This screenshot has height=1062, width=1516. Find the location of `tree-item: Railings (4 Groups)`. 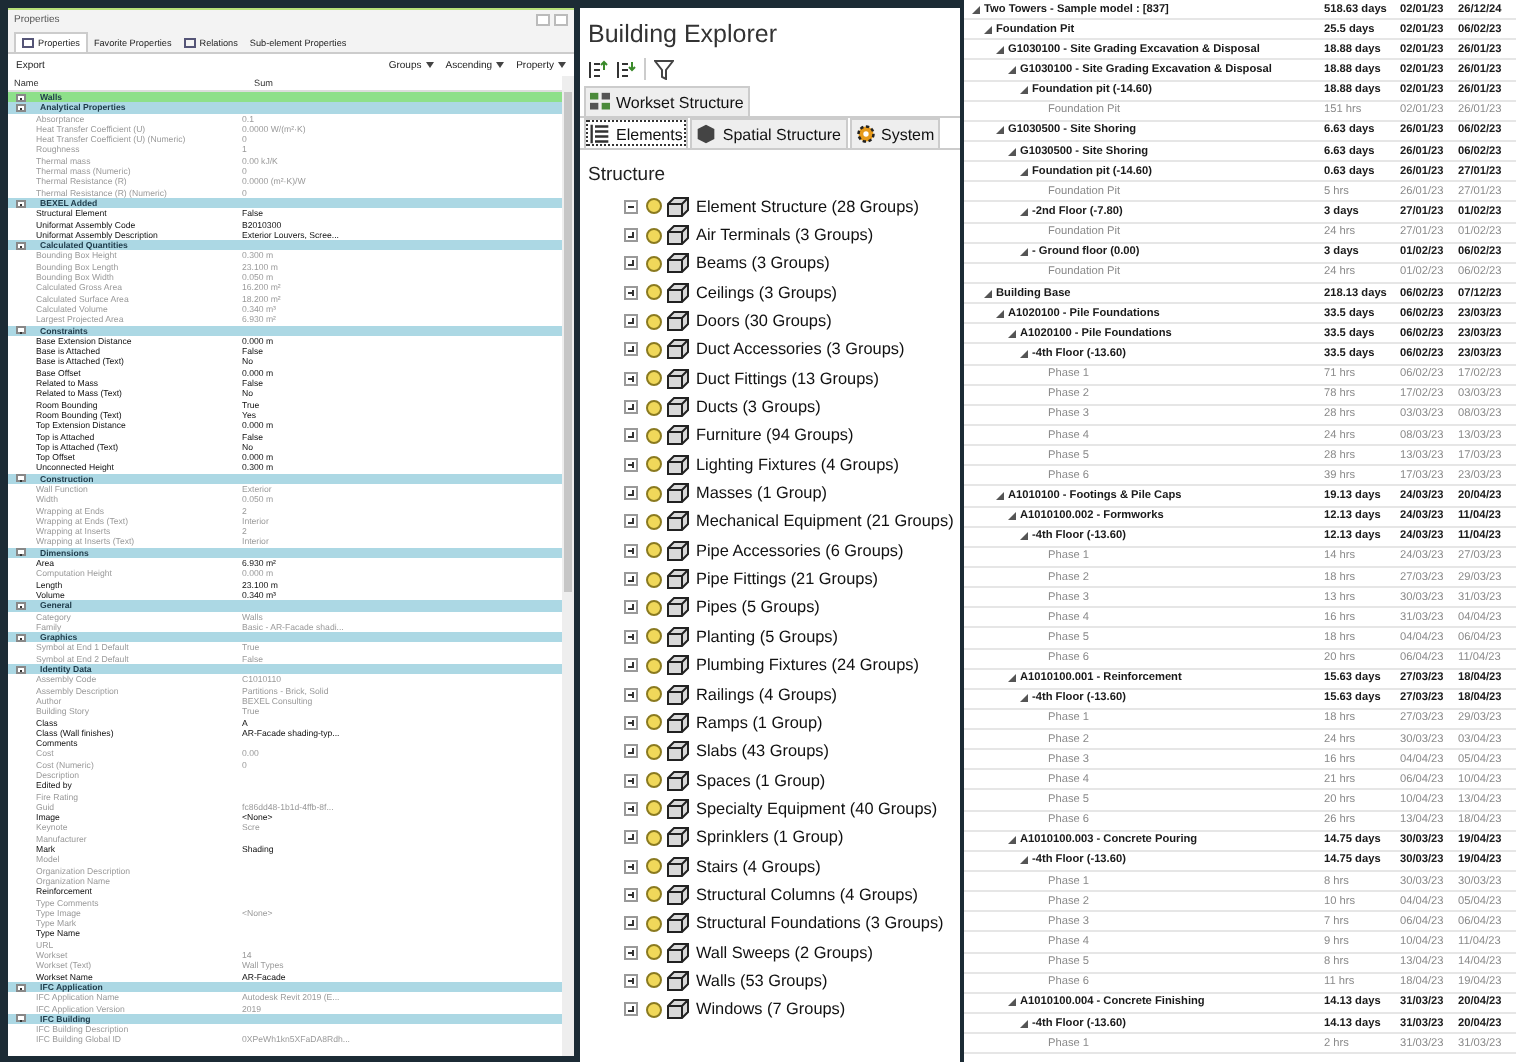

tree-item: Railings (4 Groups) is located at coordinates (767, 694).